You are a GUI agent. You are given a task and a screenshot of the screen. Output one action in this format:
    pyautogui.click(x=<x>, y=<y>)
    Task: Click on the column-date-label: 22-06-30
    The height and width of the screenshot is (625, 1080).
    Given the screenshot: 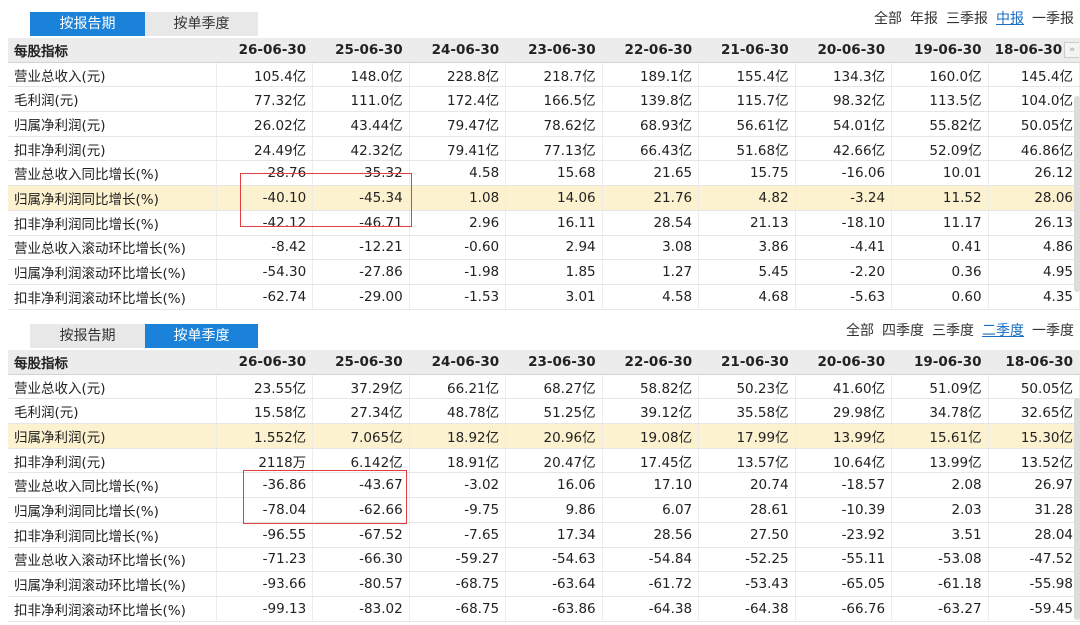 What is the action you would take?
    pyautogui.click(x=658, y=49)
    